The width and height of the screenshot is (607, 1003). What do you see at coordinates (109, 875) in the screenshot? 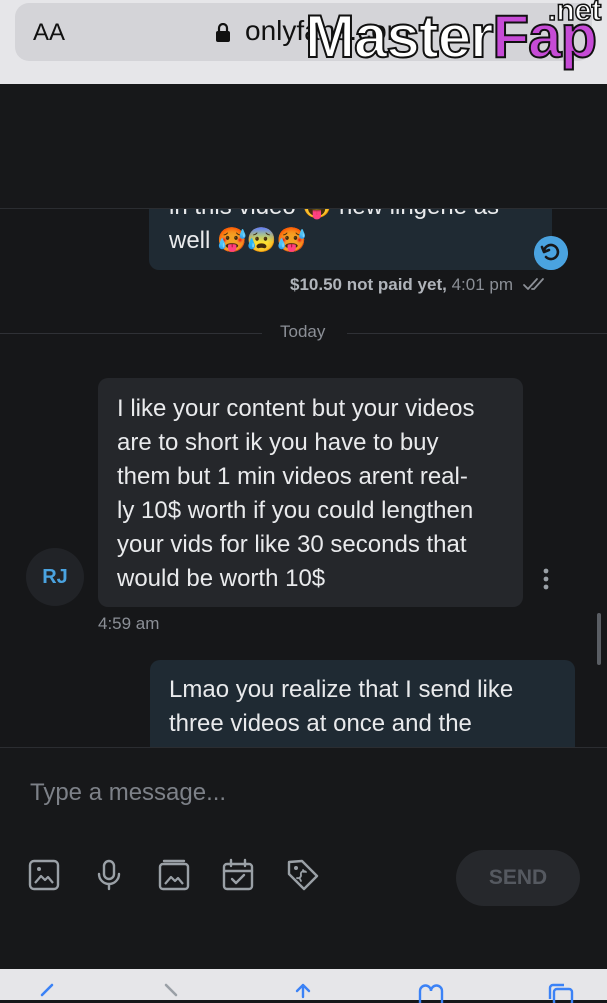
I see `microphone-icon` at bounding box center [109, 875].